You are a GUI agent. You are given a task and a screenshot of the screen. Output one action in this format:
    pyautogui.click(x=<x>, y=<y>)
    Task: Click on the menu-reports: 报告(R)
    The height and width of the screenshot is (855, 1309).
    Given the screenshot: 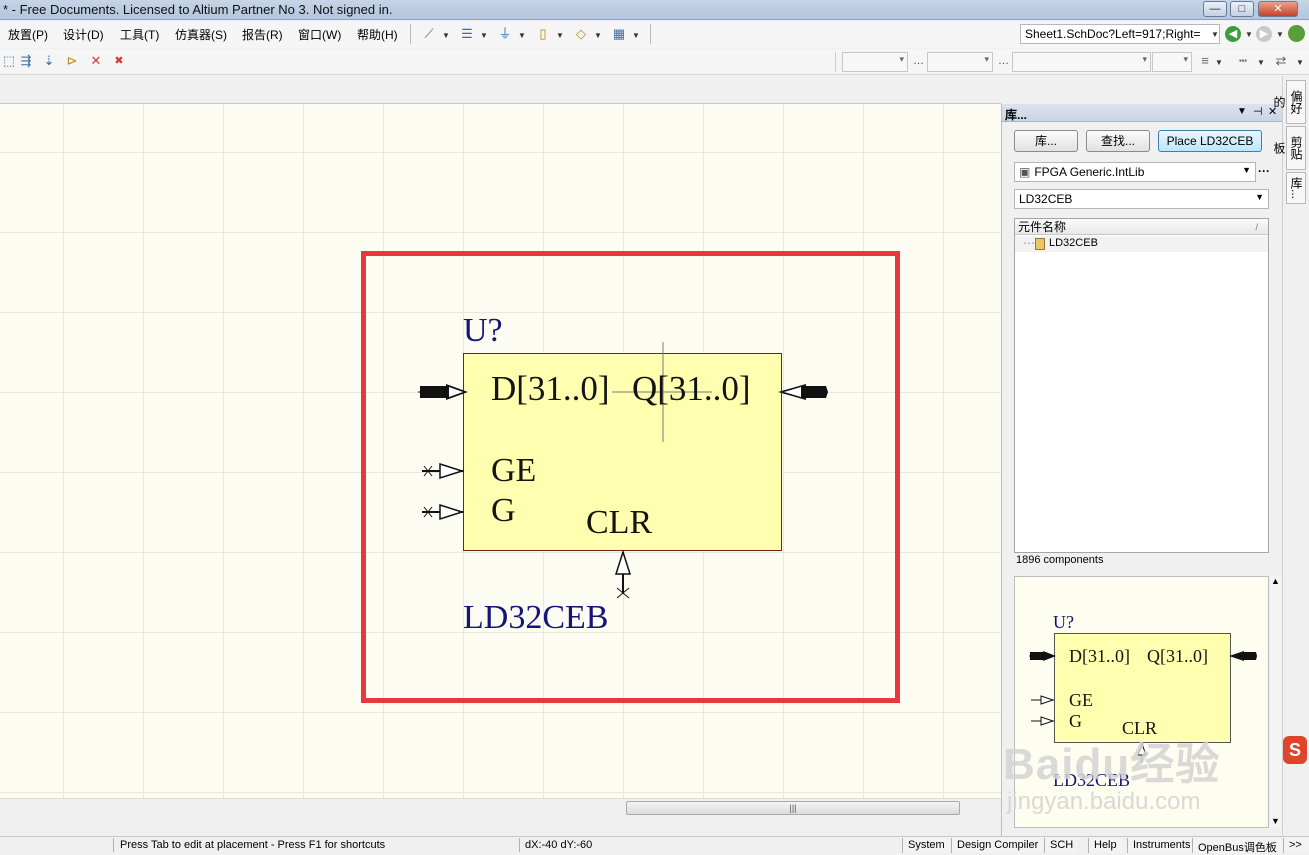 What is the action you would take?
    pyautogui.click(x=262, y=34)
    